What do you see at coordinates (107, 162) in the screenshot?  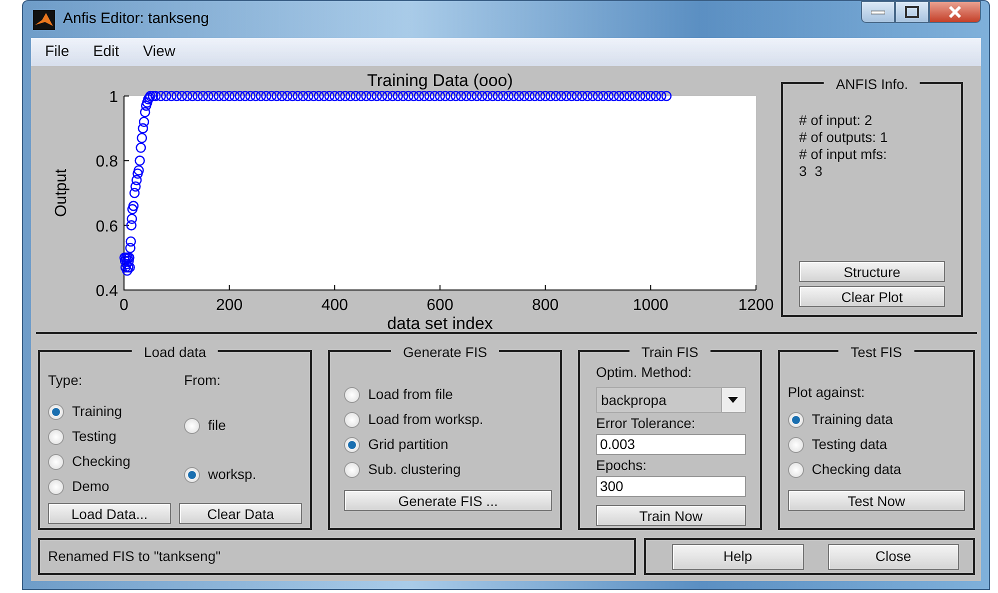 I see `y-tick-label: 0.8` at bounding box center [107, 162].